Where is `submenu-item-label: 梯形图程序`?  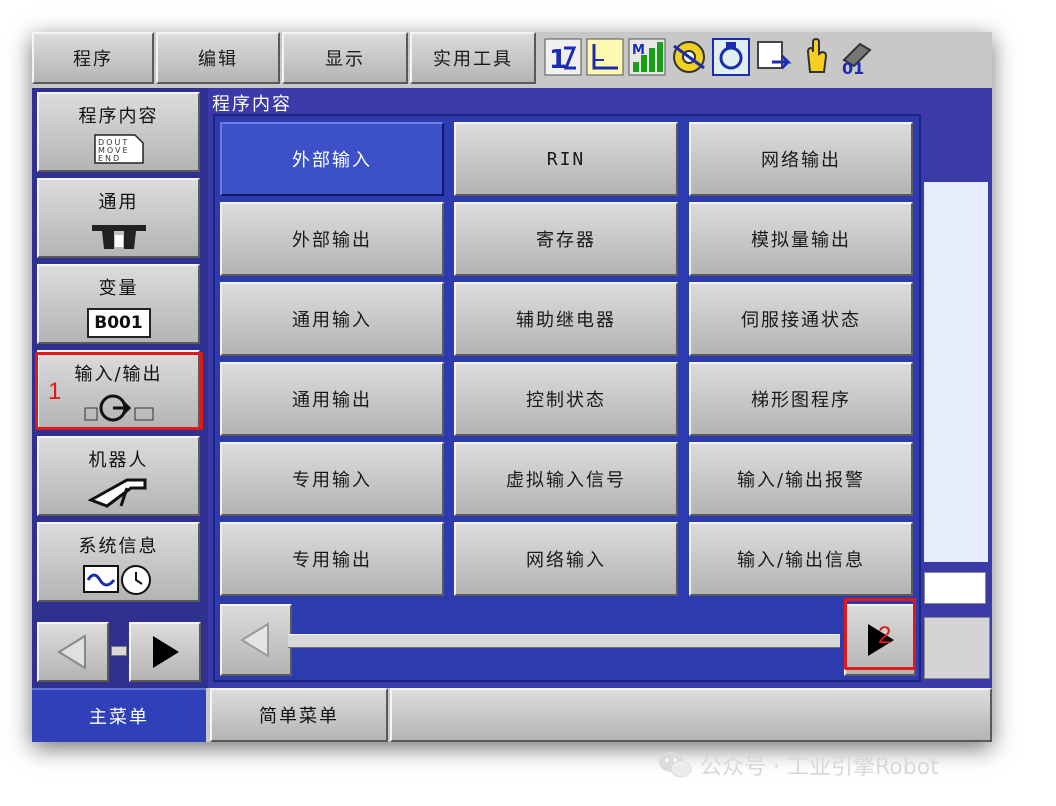
submenu-item-label: 梯形图程序 is located at coordinates (801, 400).